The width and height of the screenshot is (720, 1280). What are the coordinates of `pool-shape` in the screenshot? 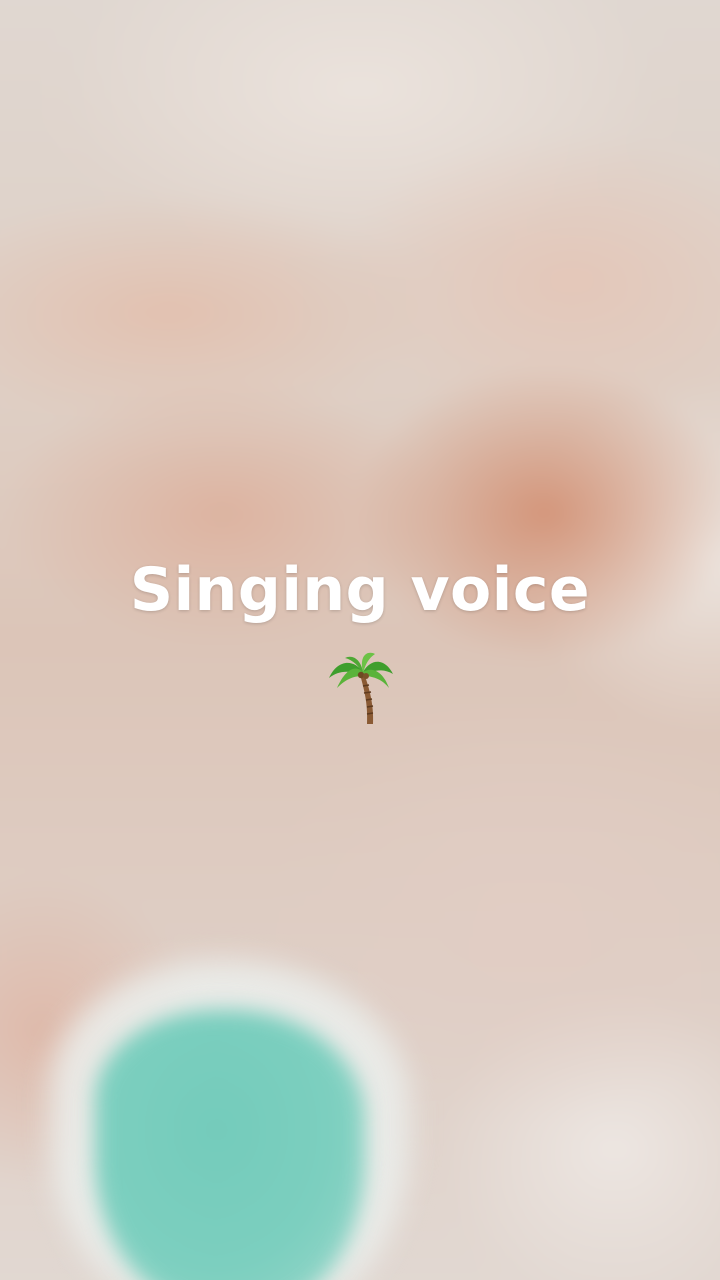 It's located at (230, 1145).